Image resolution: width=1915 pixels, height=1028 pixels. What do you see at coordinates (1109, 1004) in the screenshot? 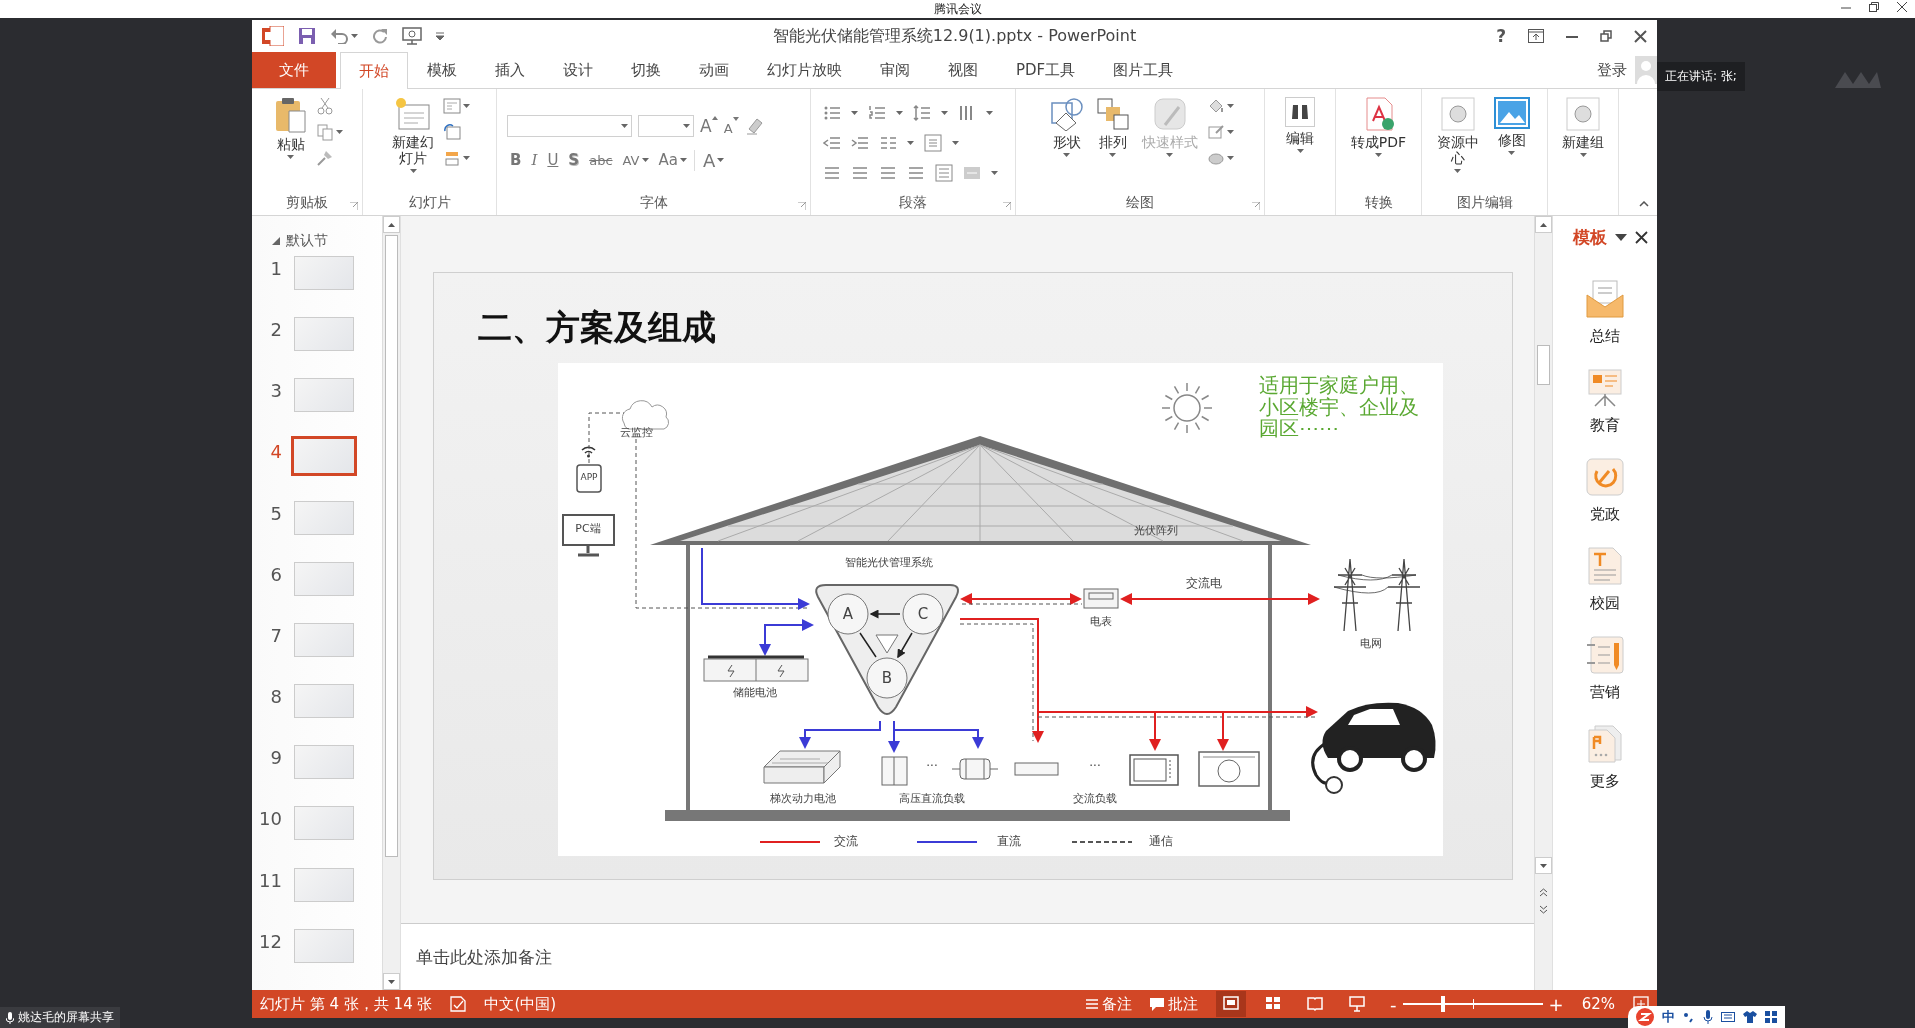
I see `notes-button: 备注` at bounding box center [1109, 1004].